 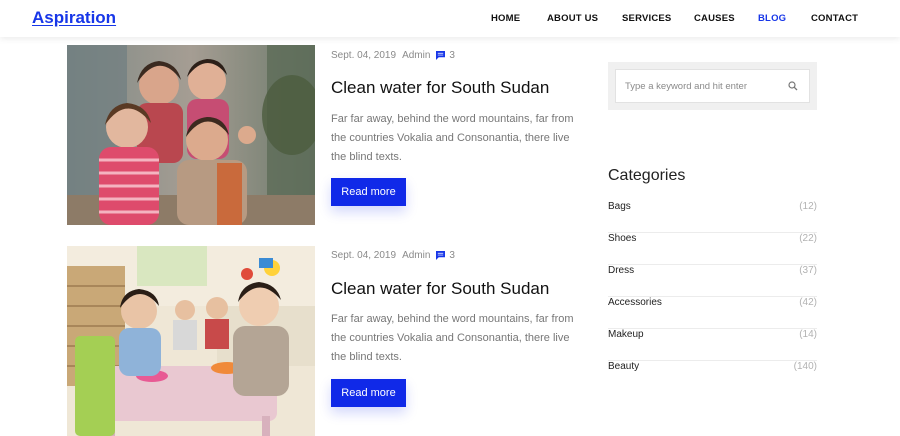 What do you see at coordinates (646, 18) in the screenshot?
I see `nav-item-services: SERVICES` at bounding box center [646, 18].